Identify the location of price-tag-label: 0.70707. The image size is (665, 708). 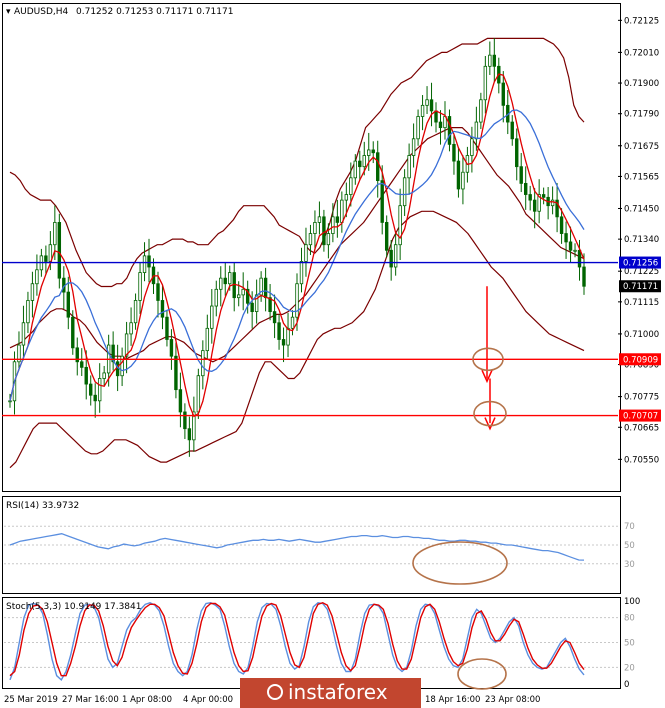
(640, 417).